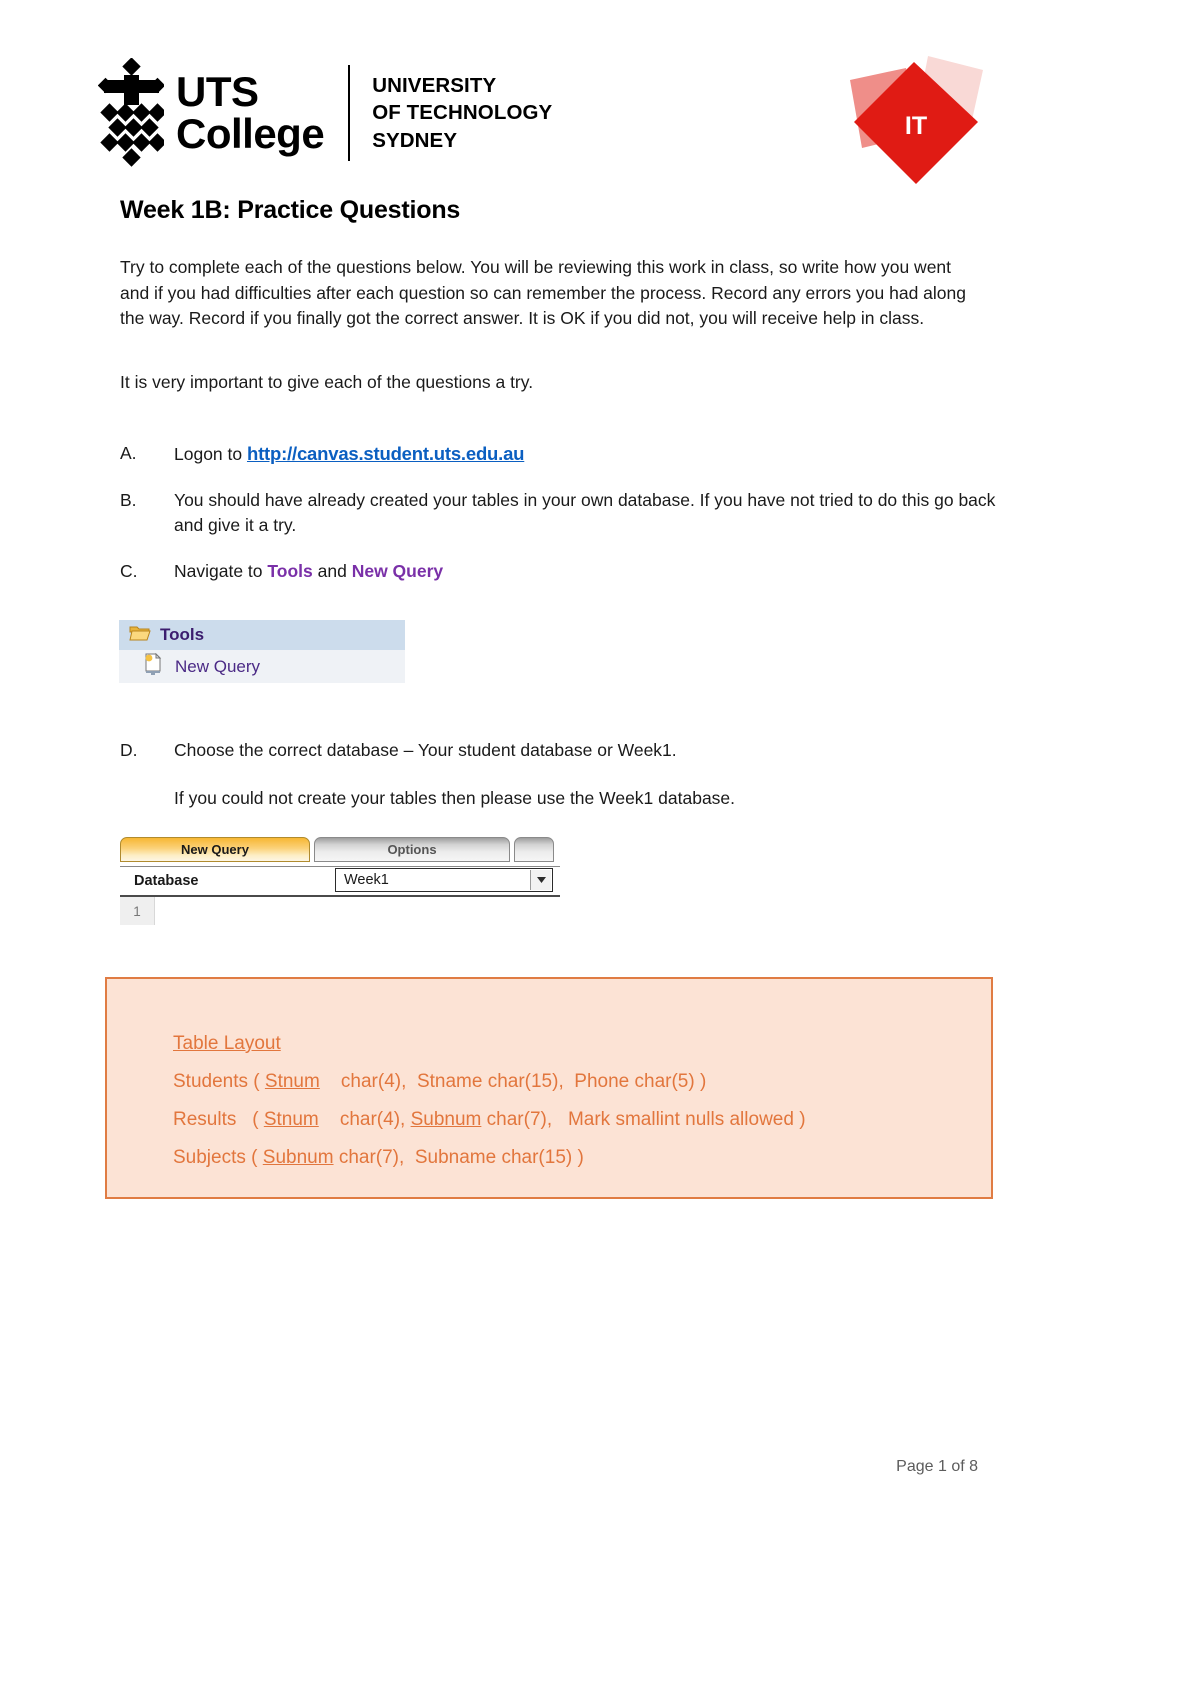 The width and height of the screenshot is (1200, 1698). Describe the element at coordinates (218, 1157) in the screenshot. I see `subjects-prefix: Subjects (` at that location.